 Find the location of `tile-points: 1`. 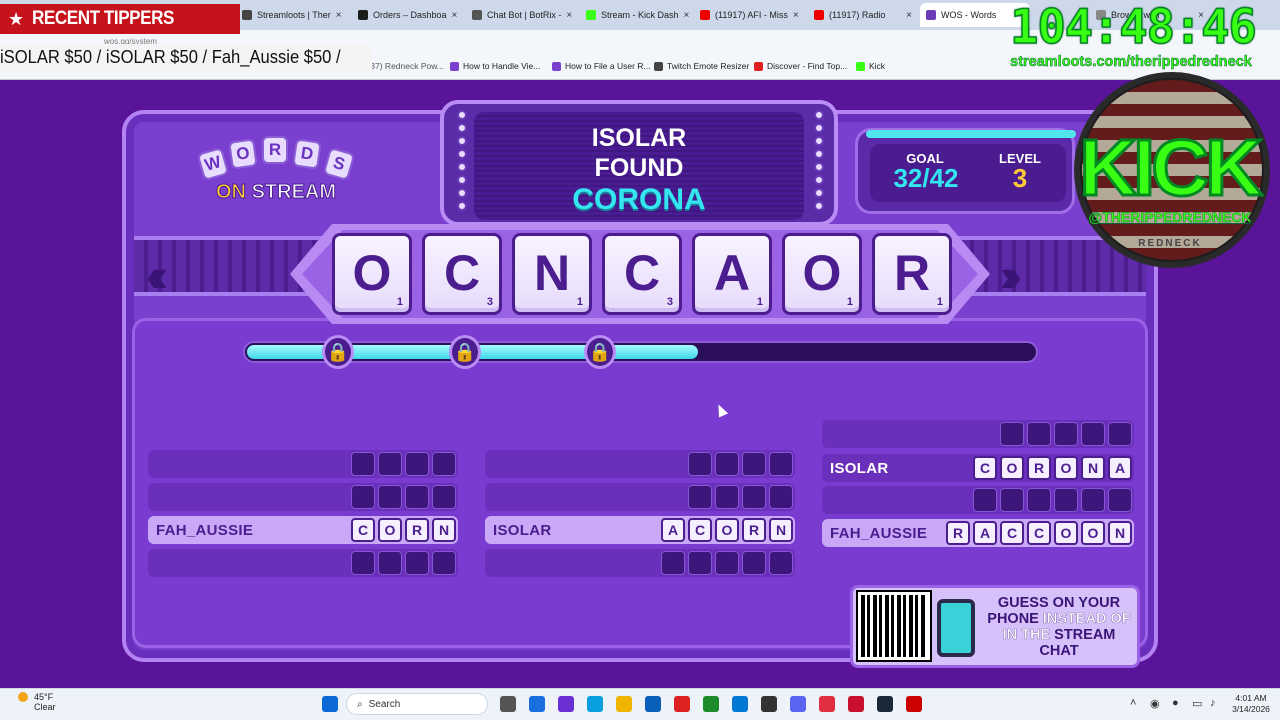

tile-points: 1 is located at coordinates (849, 302).